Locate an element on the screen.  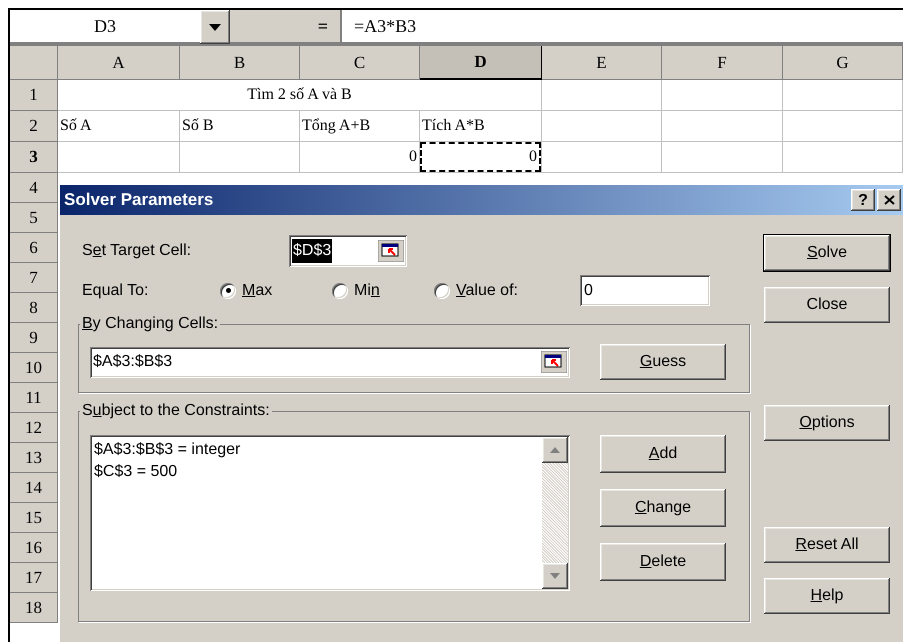
down-arrow-icon is located at coordinates (555, 576).